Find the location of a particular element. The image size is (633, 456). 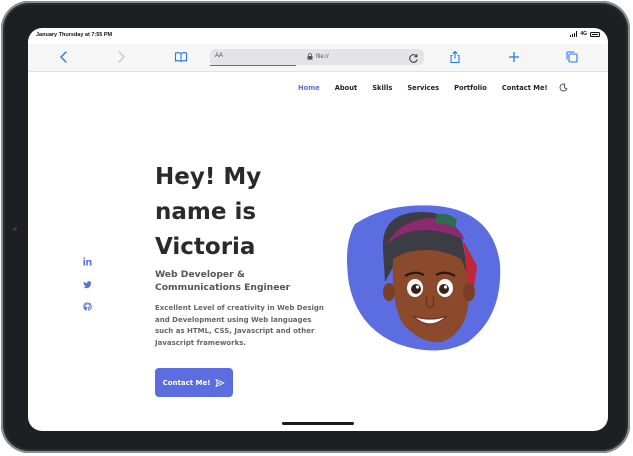

url-text: file:// is located at coordinates (322, 56).